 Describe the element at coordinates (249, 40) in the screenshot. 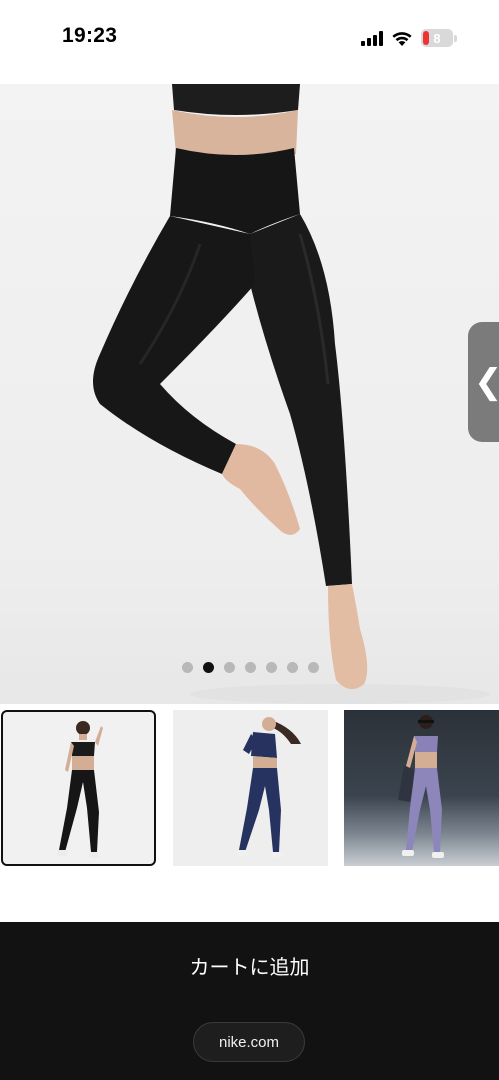

I see `status-bar: 19:23 8` at that location.